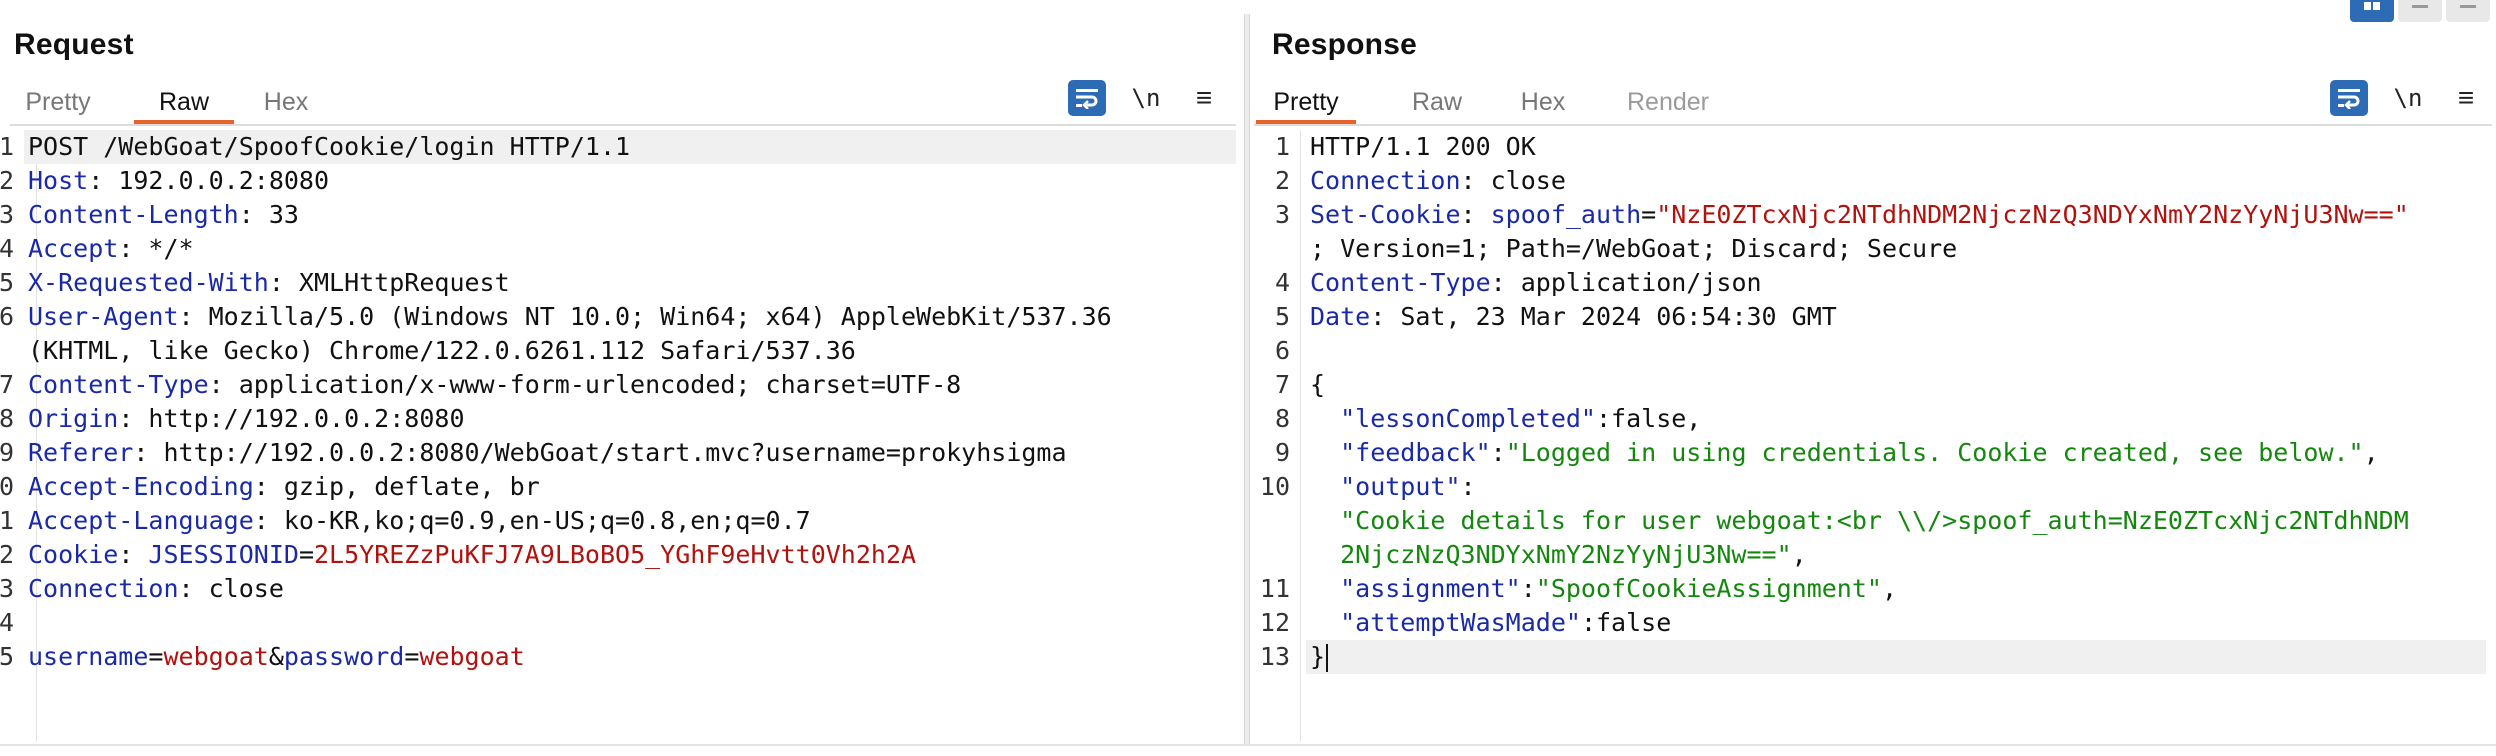 This screenshot has width=2496, height=756. What do you see at coordinates (306, 554) in the screenshot?
I see `token-text: =` at bounding box center [306, 554].